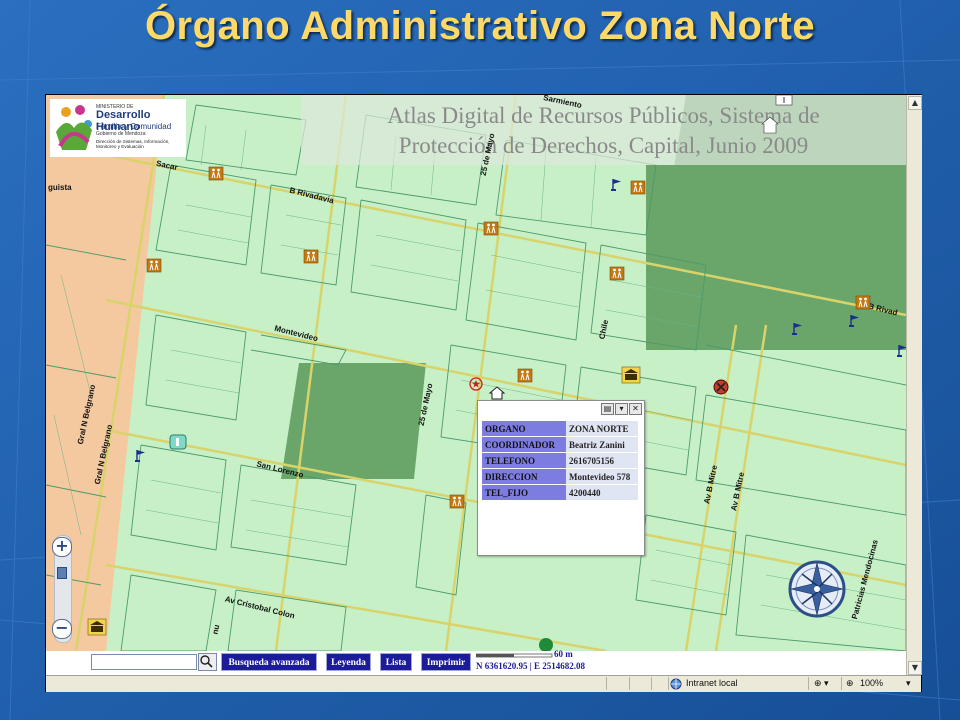  What do you see at coordinates (269, 662) in the screenshot?
I see `advanced-search-button: Busqueda avanzada` at bounding box center [269, 662].